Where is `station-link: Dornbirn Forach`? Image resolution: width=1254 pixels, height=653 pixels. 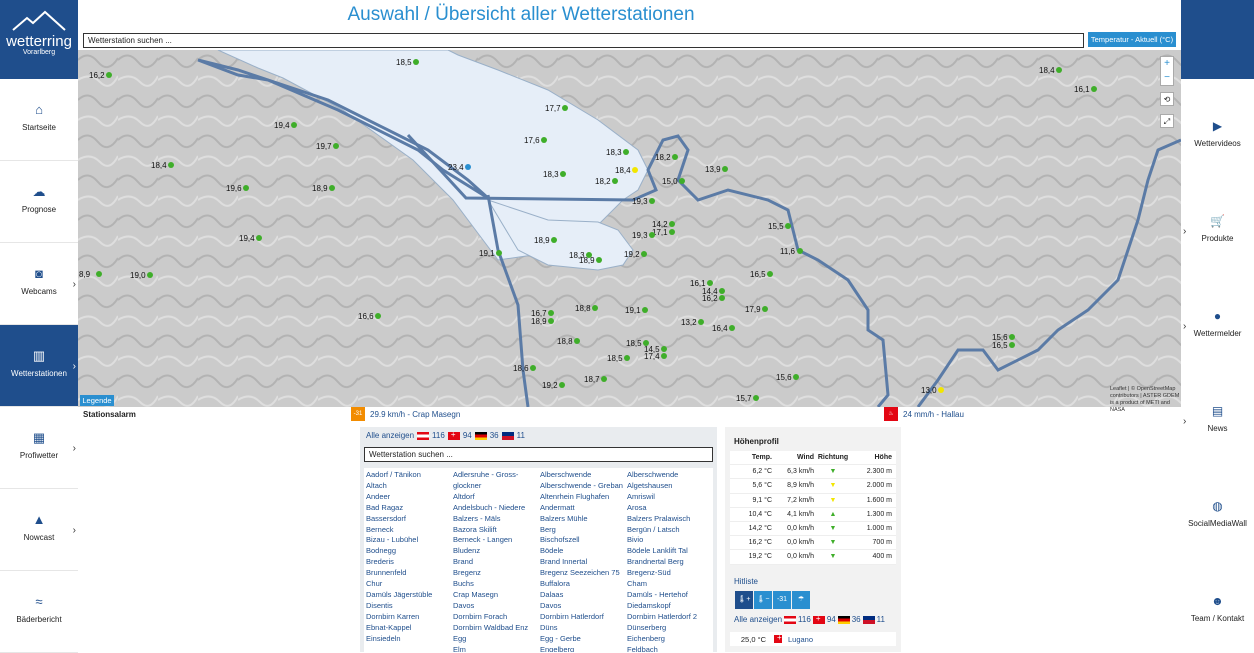
station-link: Dornbirn Forach is located at coordinates (496, 617).